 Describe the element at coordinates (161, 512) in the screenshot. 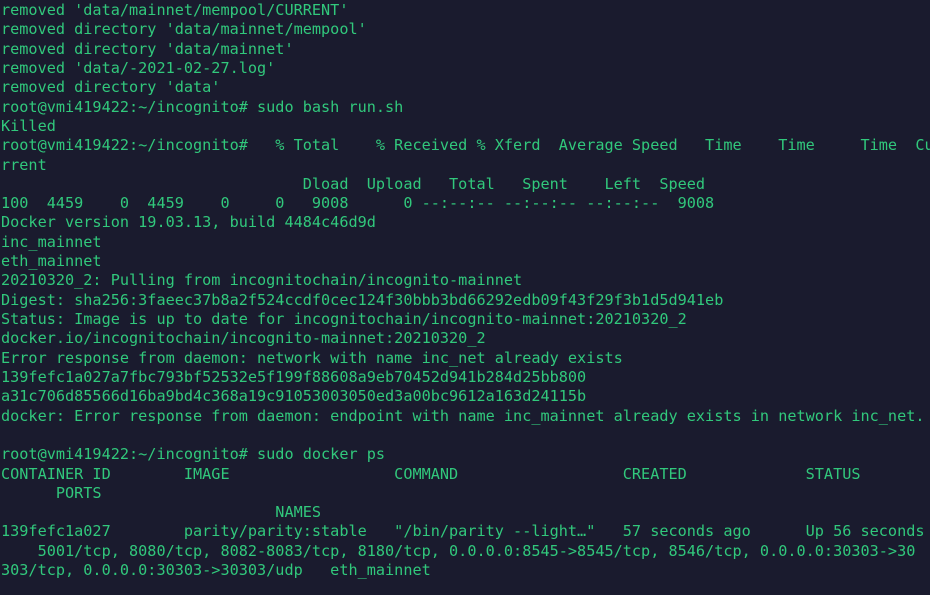

I see `terminal-line: NAMES` at that location.